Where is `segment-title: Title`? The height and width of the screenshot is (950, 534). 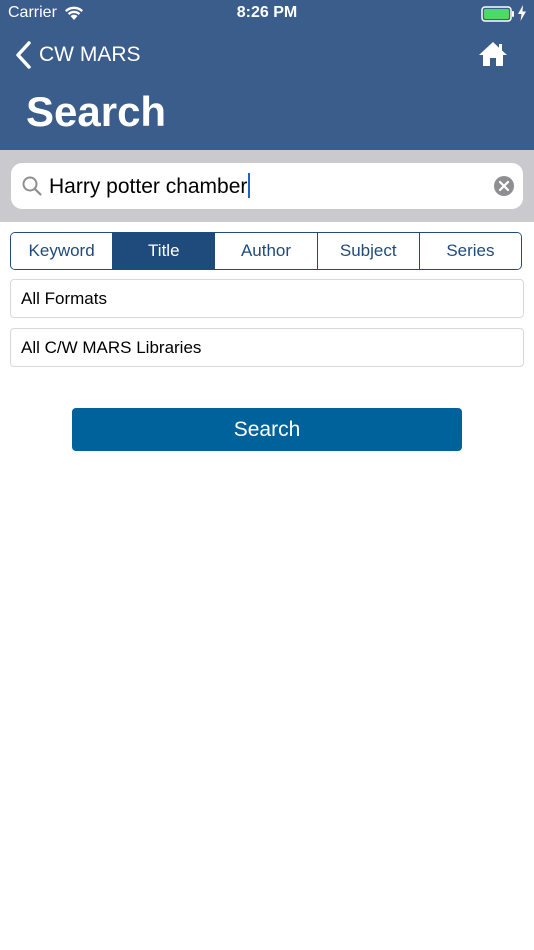 segment-title: Title is located at coordinates (163, 251).